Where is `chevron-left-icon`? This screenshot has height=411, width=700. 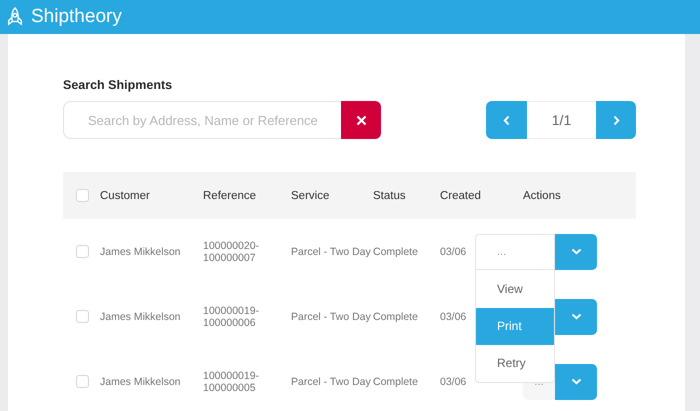
chevron-left-icon is located at coordinates (506, 120).